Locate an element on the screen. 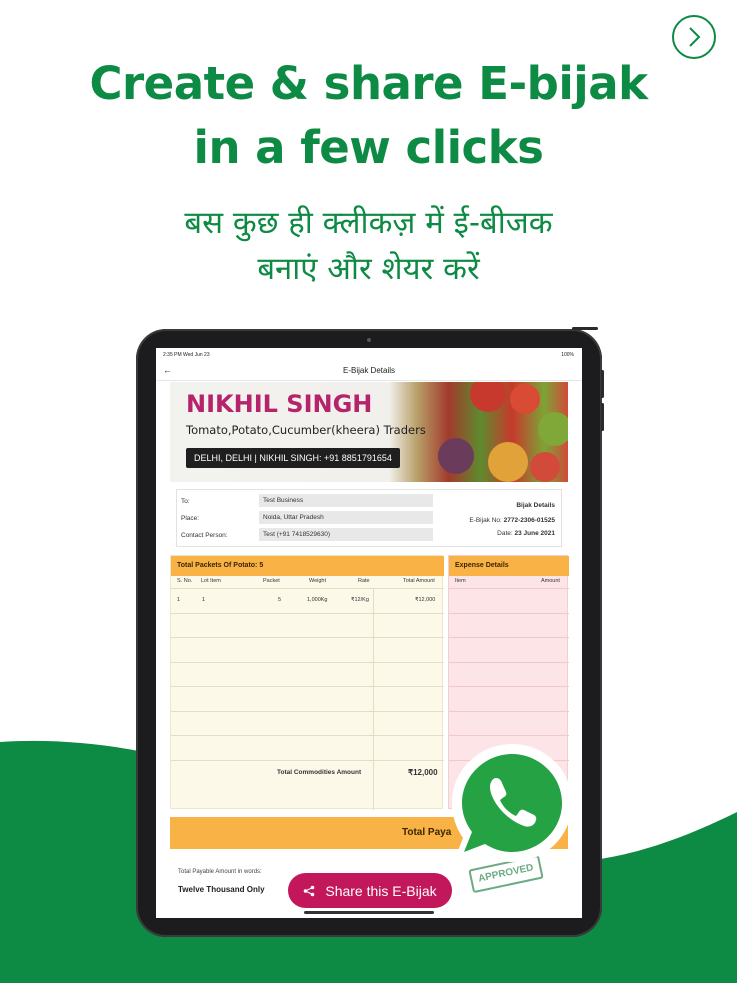  cell-weight: 1,000Kg is located at coordinates (317, 600).